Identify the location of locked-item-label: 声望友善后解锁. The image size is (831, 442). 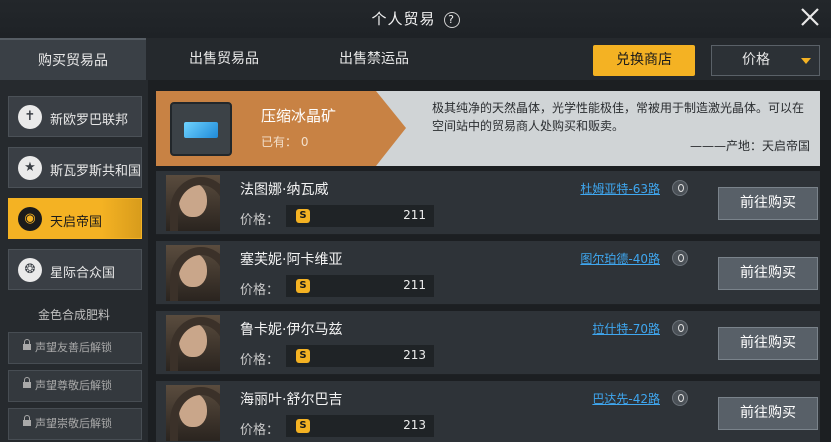
(73, 347).